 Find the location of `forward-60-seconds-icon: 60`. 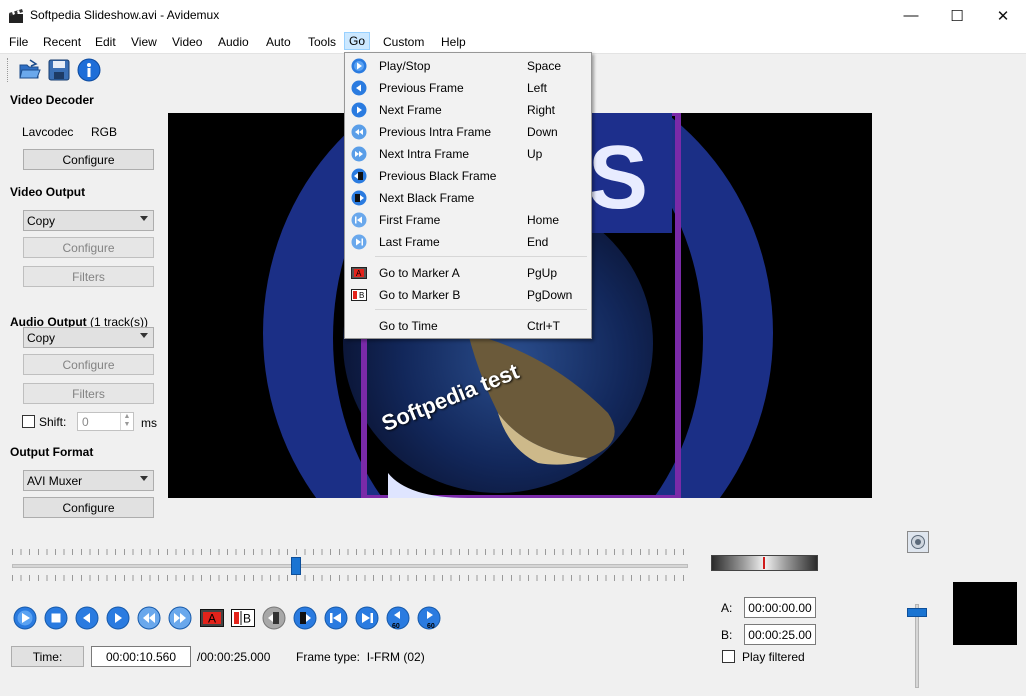

forward-60-seconds-icon: 60 is located at coordinates (429, 618).